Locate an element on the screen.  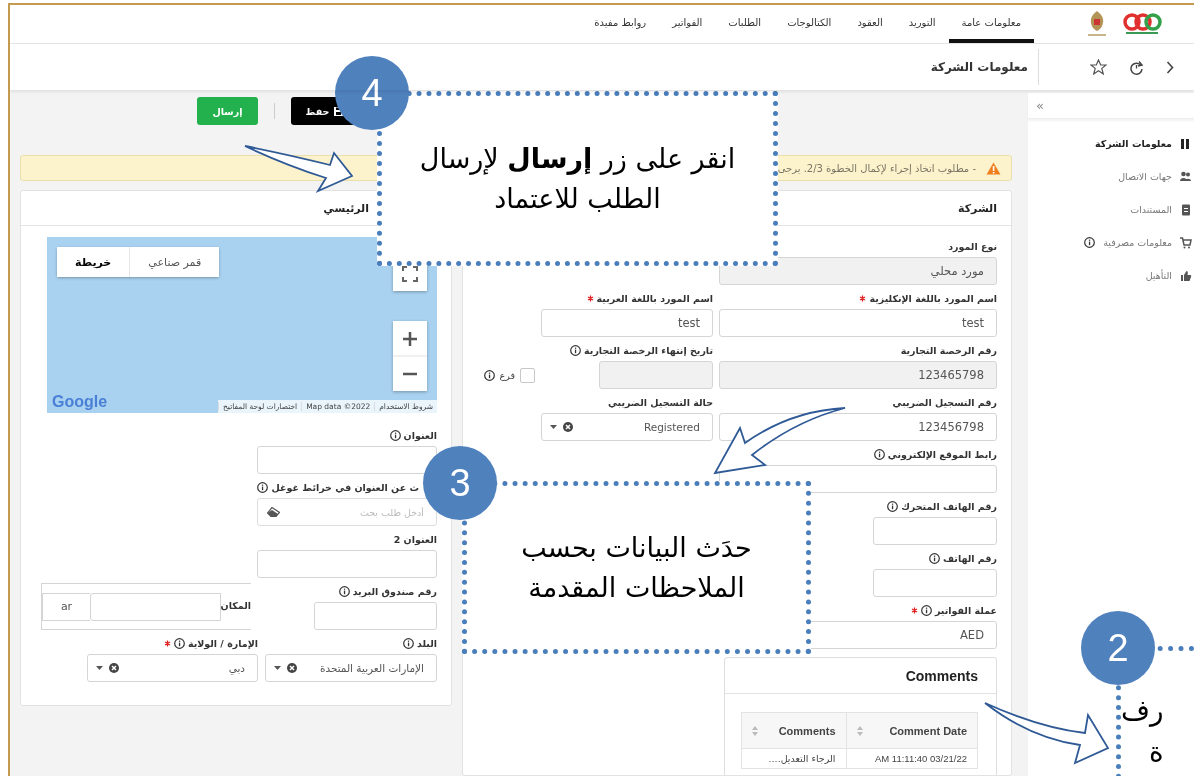
sidebar-item: معلومات مصرفية is located at coordinates (1111, 242).